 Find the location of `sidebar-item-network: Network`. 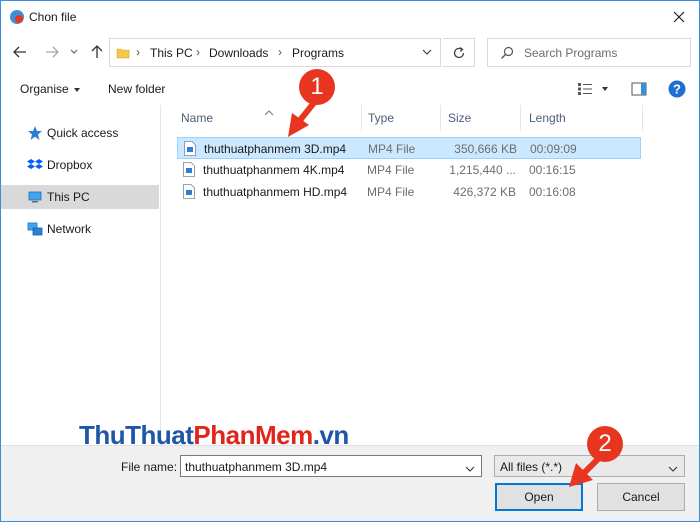

sidebar-item-network: Network is located at coordinates (80, 229).